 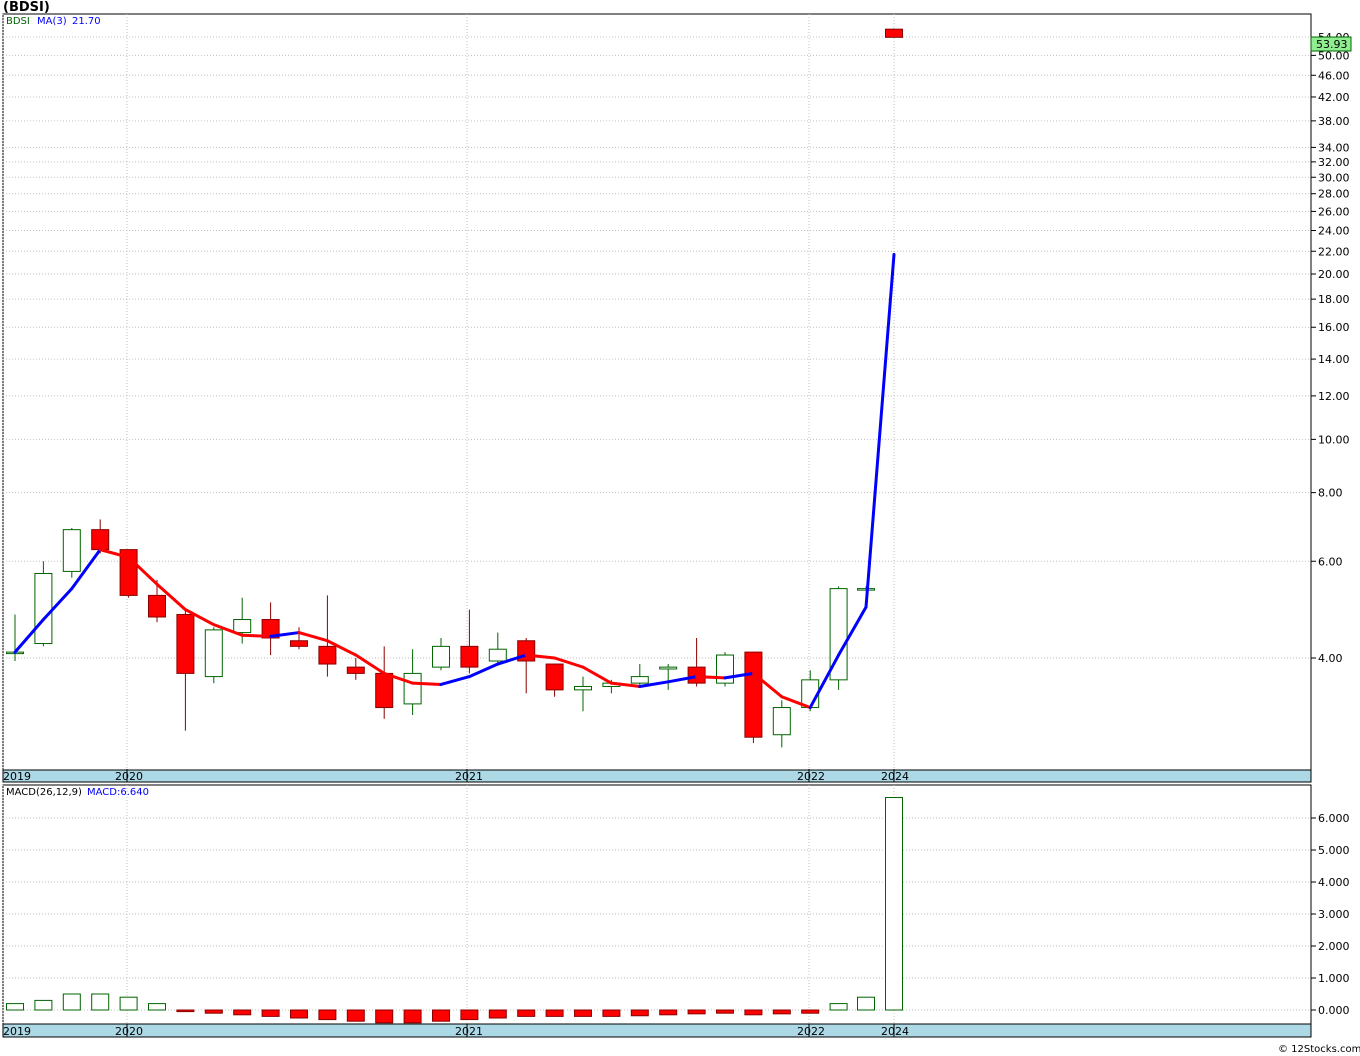 I want to click on macd-tick-label: 0.000, so click(x=1334, y=1010).